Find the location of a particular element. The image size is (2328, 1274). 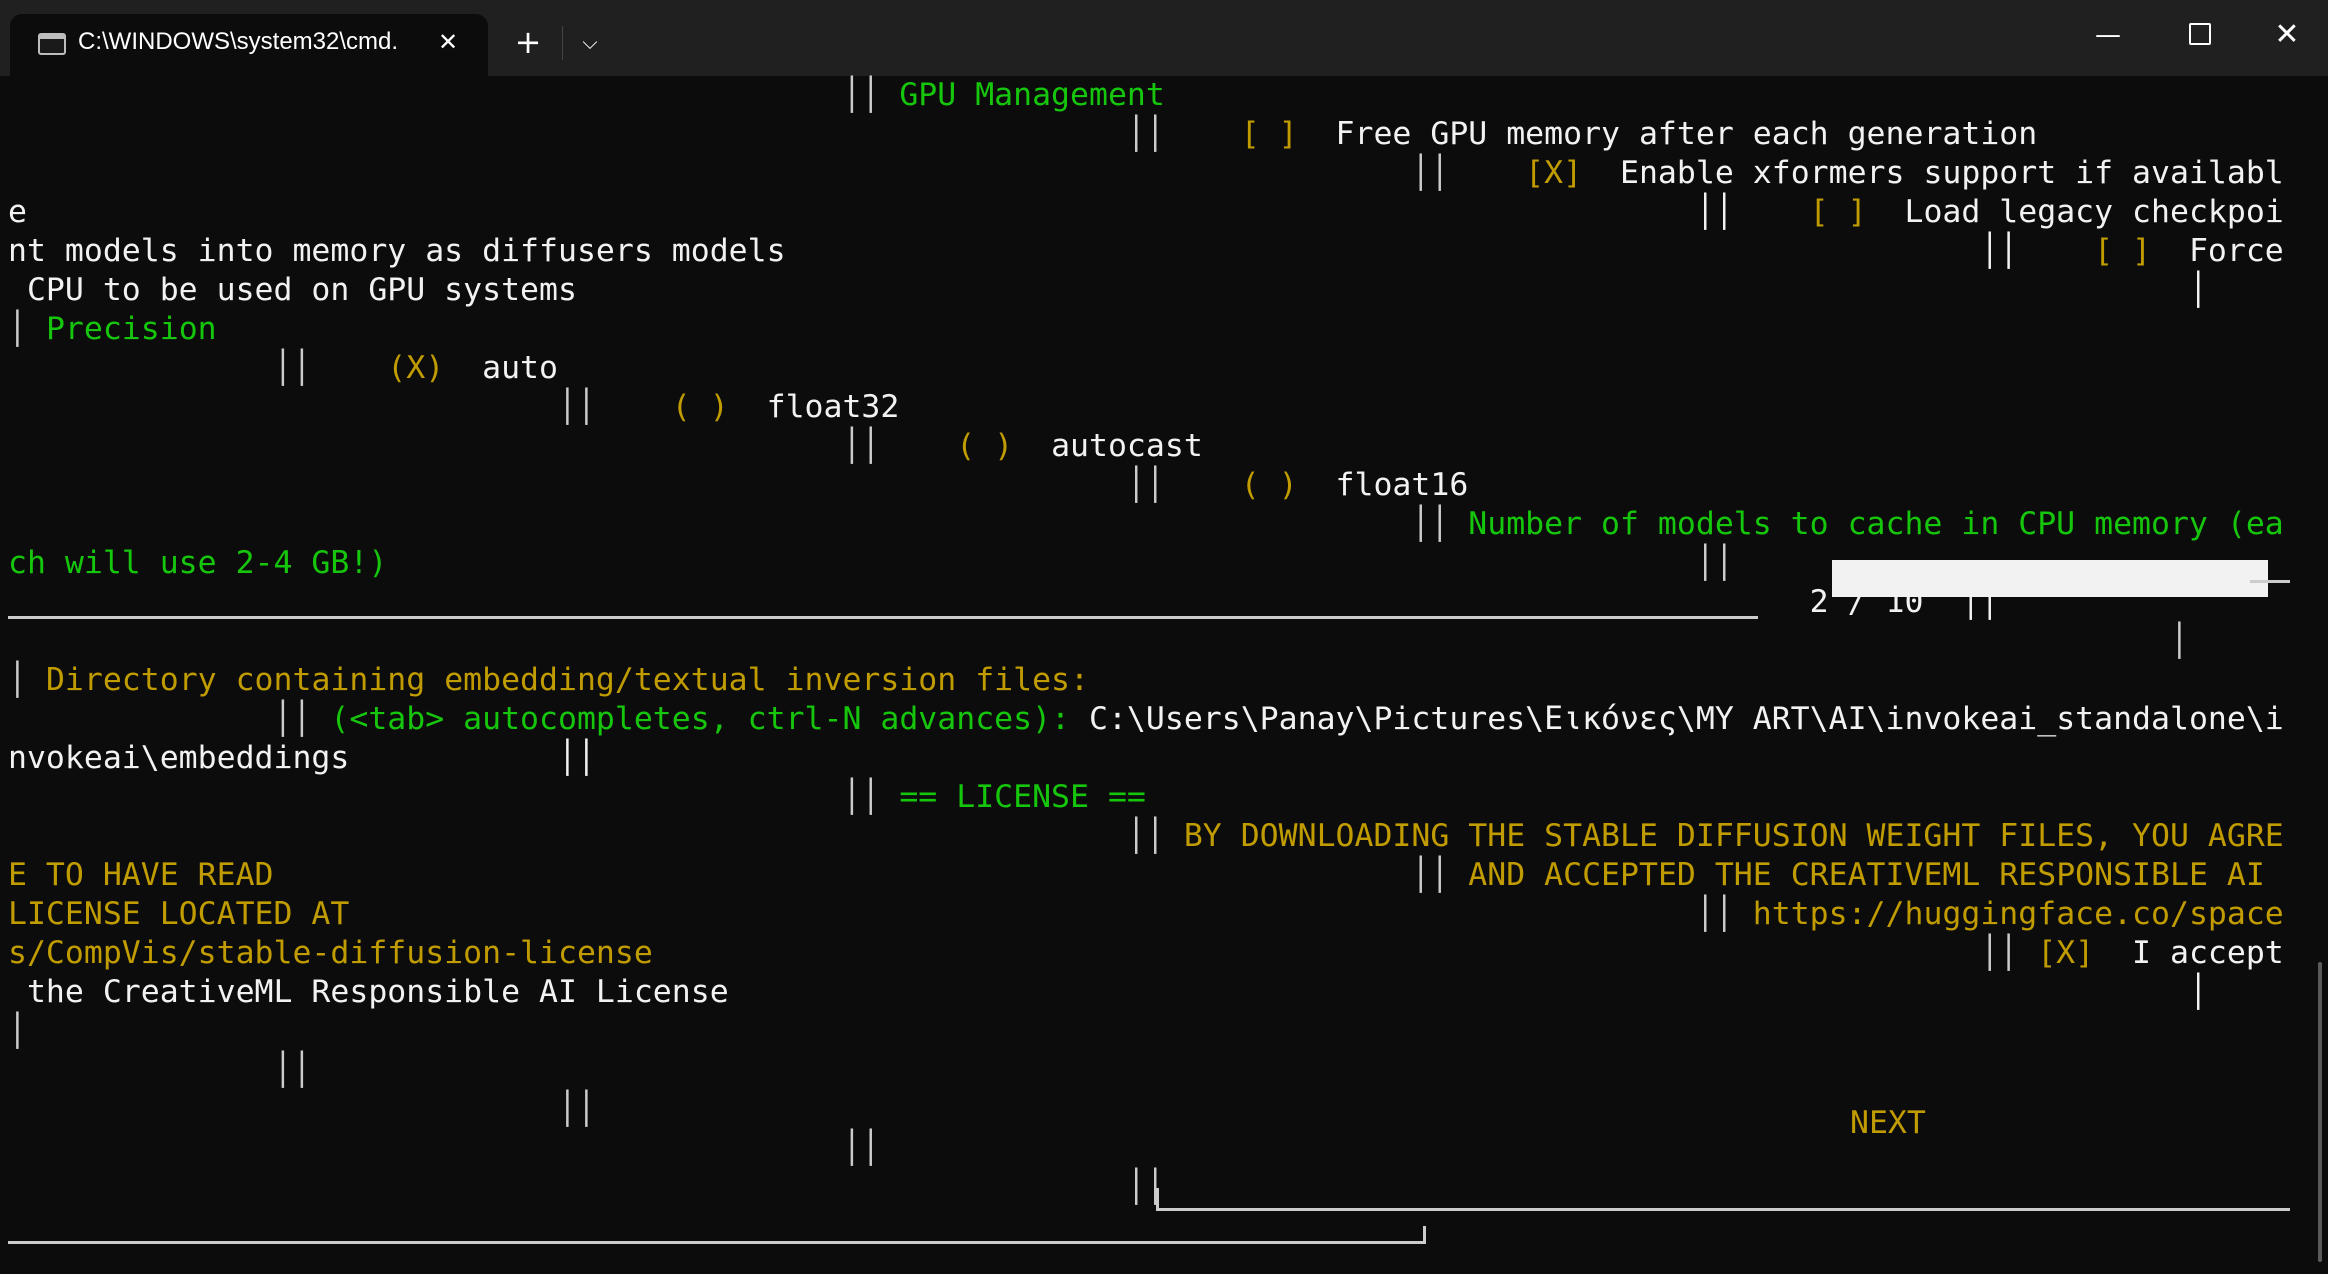

terminal-text: Force is located at coordinates (2217, 251).